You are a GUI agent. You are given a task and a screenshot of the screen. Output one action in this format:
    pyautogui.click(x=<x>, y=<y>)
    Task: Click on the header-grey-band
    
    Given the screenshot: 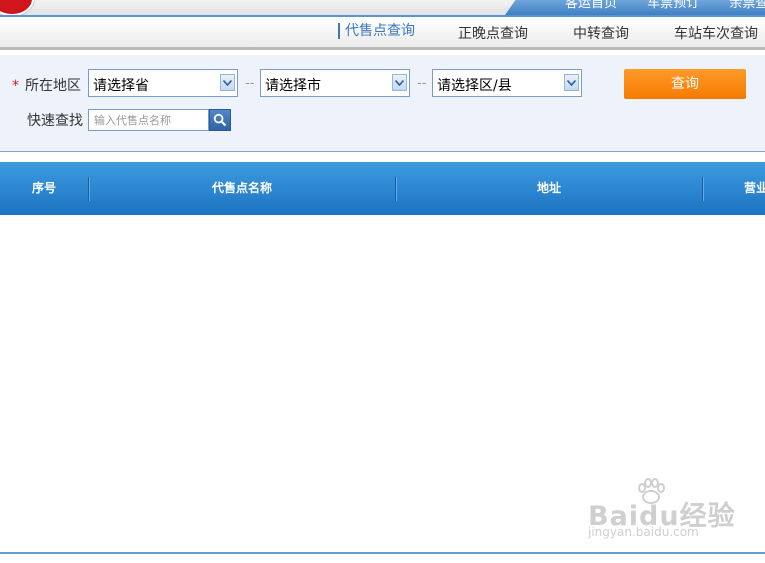 What is the action you would take?
    pyautogui.click(x=260, y=7)
    